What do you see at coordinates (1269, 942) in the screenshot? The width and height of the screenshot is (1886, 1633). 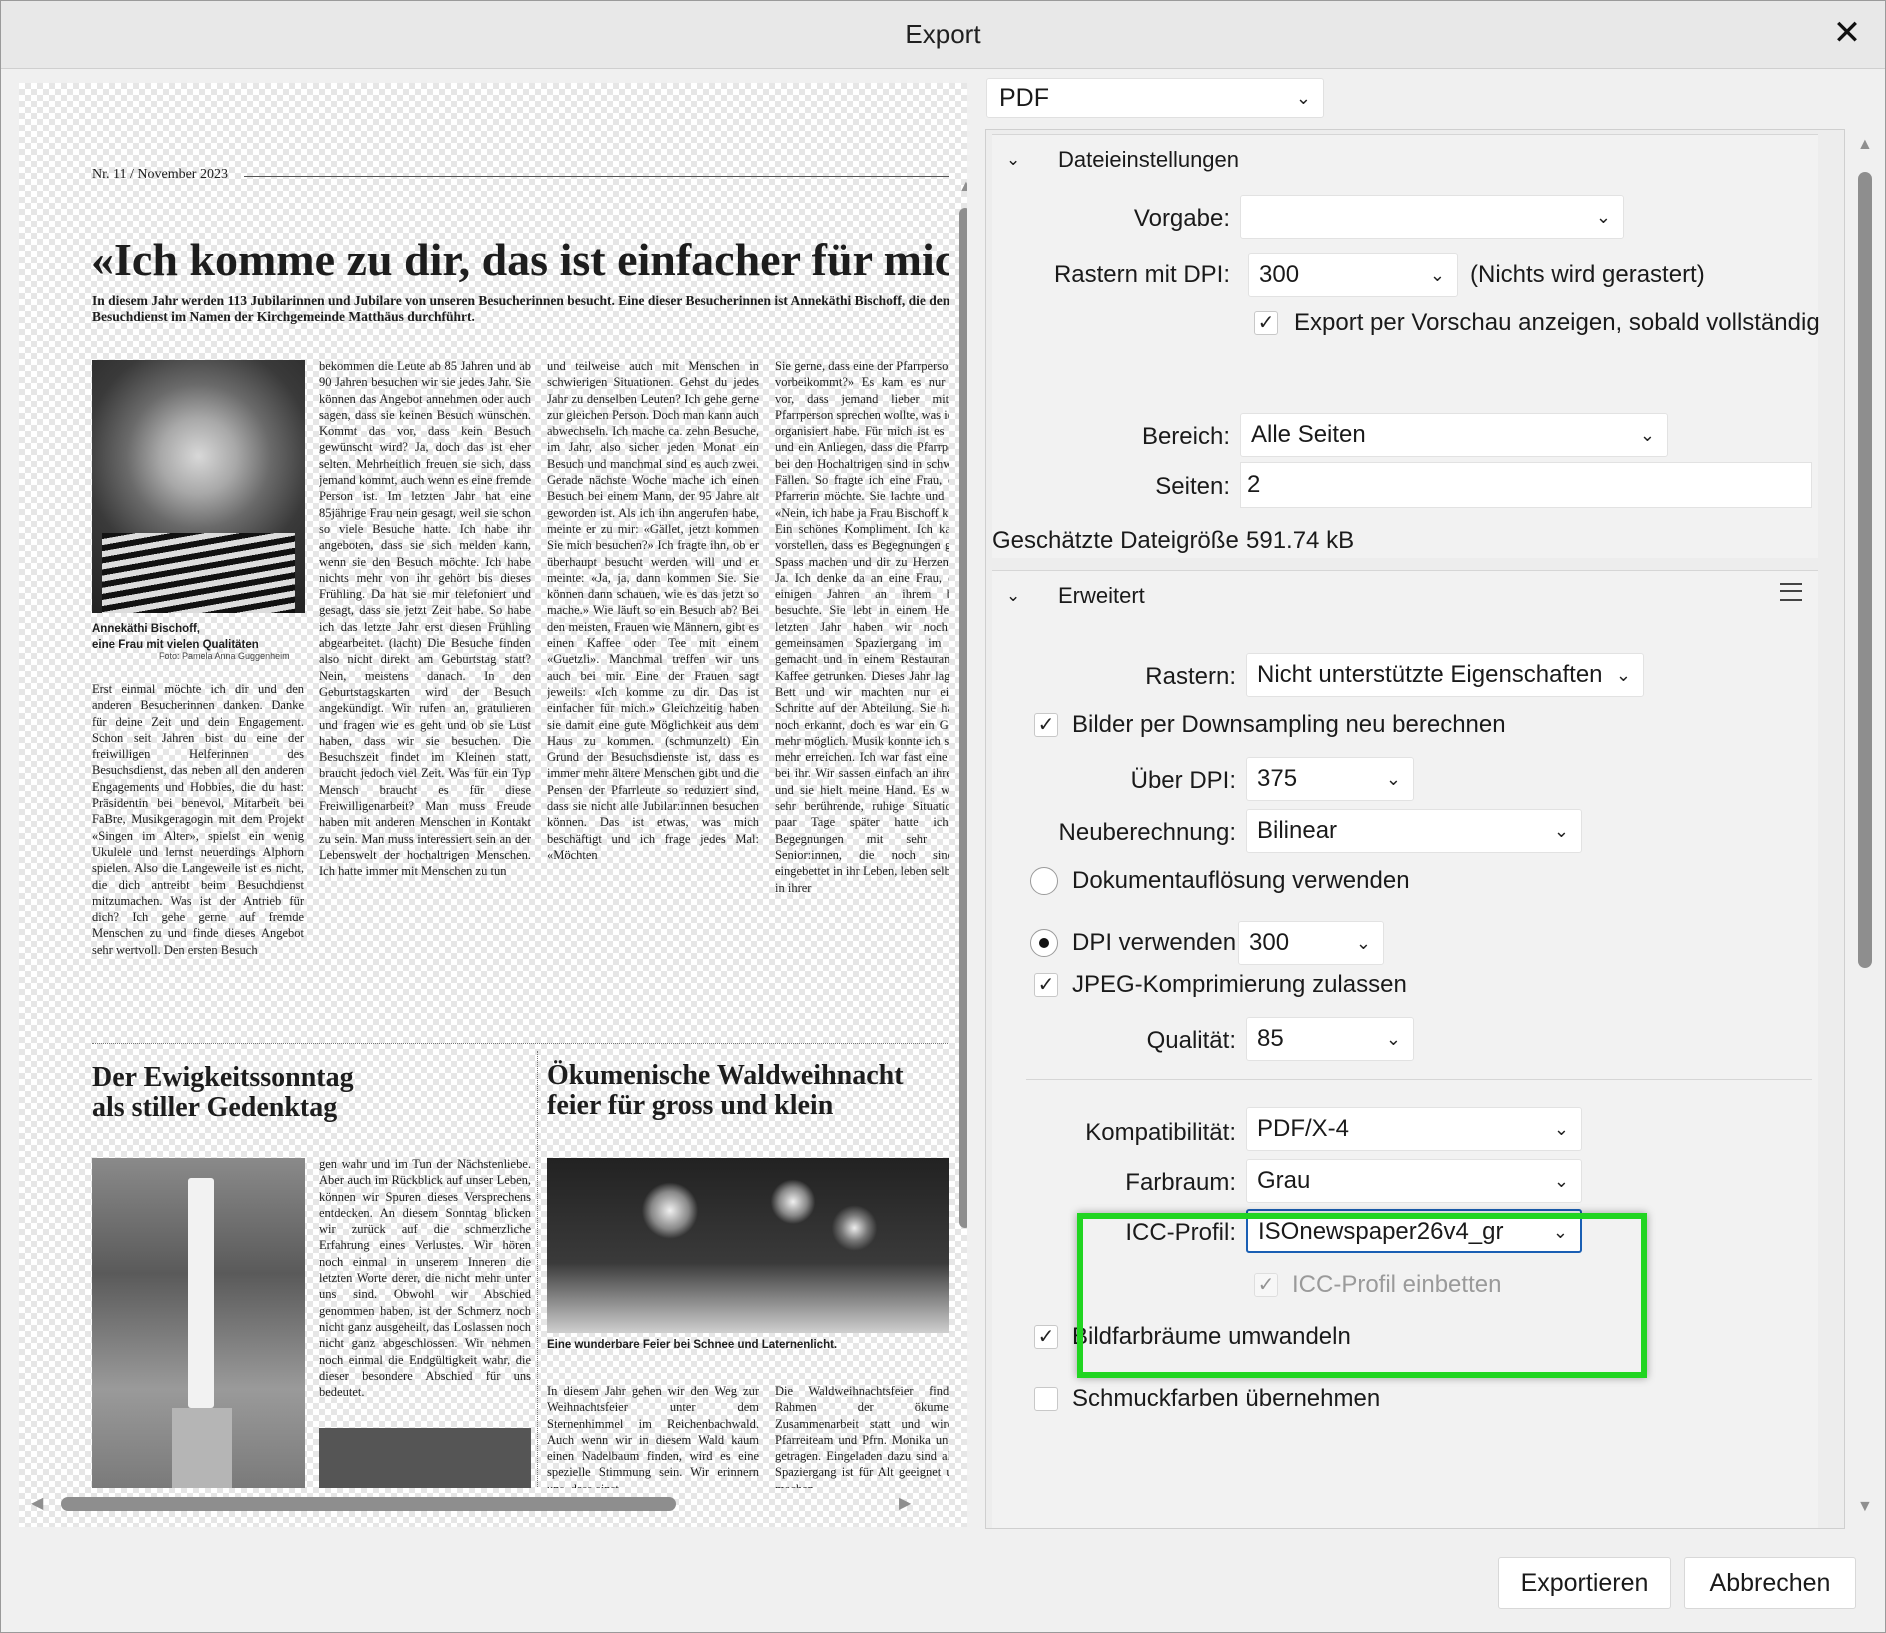 I see `use-dpi-value: 300` at bounding box center [1269, 942].